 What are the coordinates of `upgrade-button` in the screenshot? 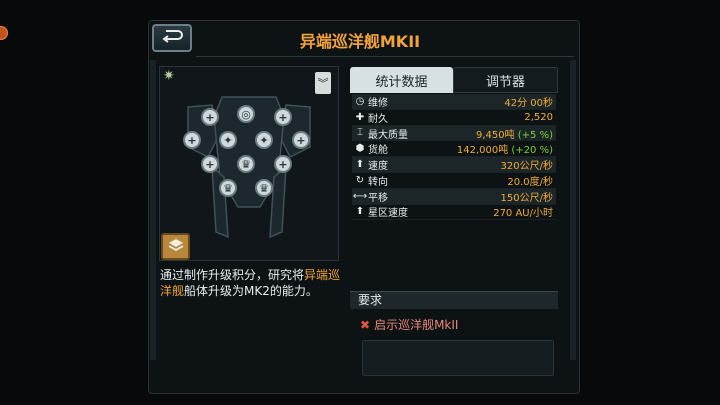 It's located at (458, 358).